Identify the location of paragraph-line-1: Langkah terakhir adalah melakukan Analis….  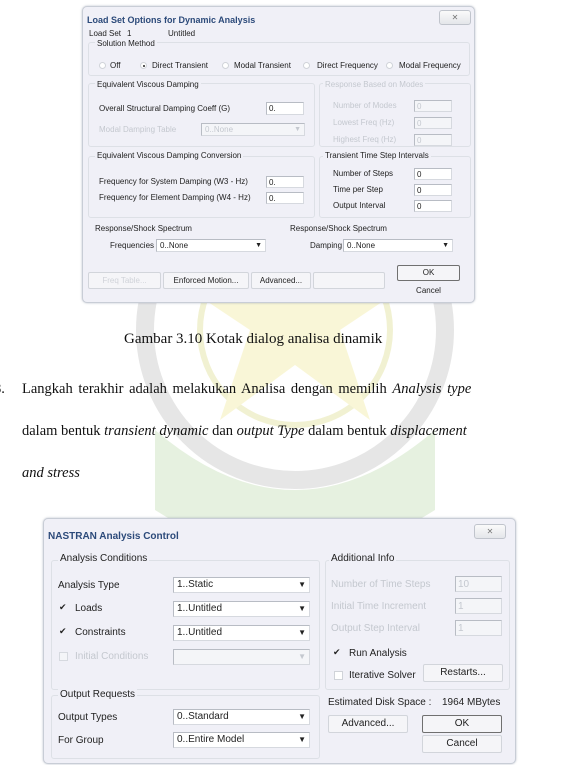
(247, 389).